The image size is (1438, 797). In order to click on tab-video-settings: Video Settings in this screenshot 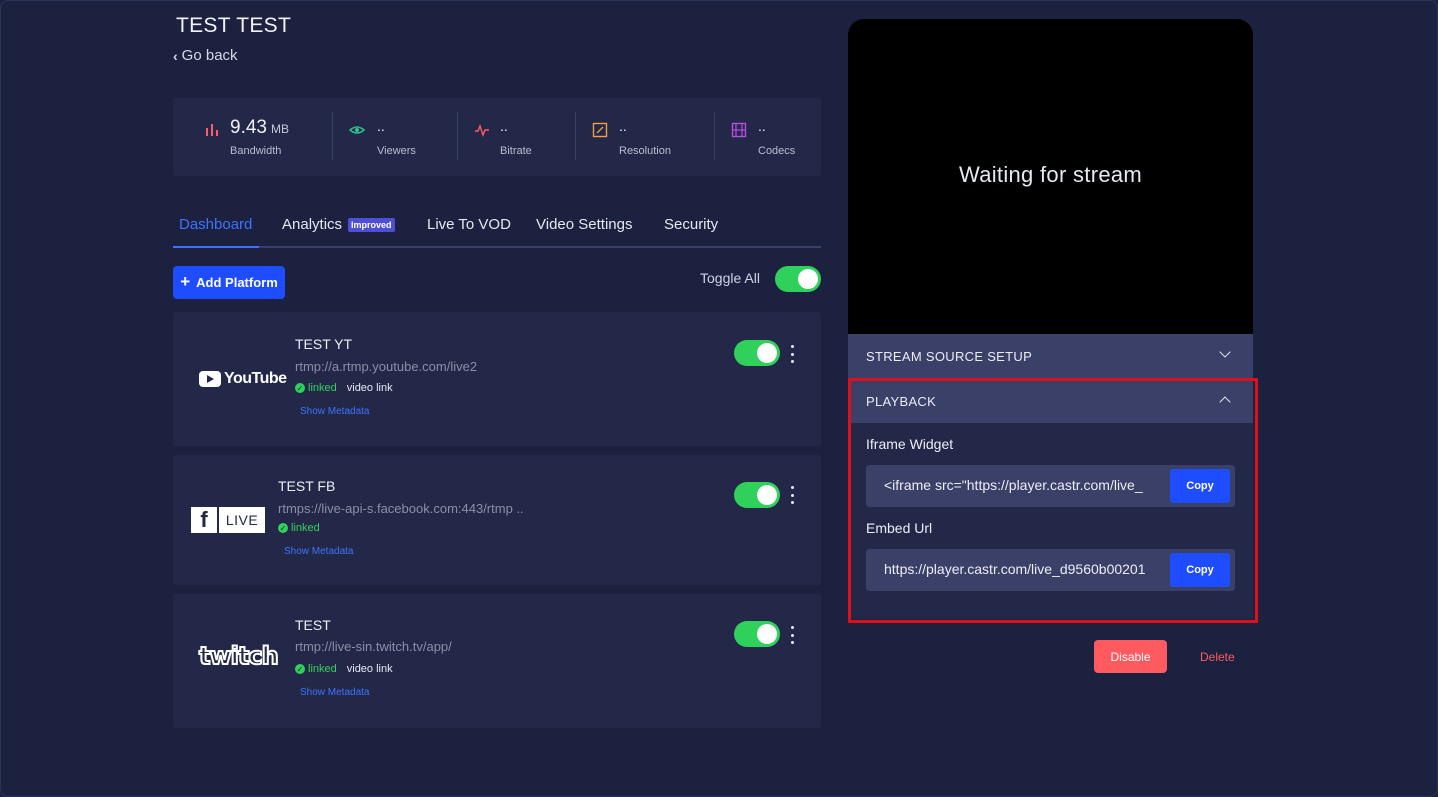, I will do `click(584, 224)`.